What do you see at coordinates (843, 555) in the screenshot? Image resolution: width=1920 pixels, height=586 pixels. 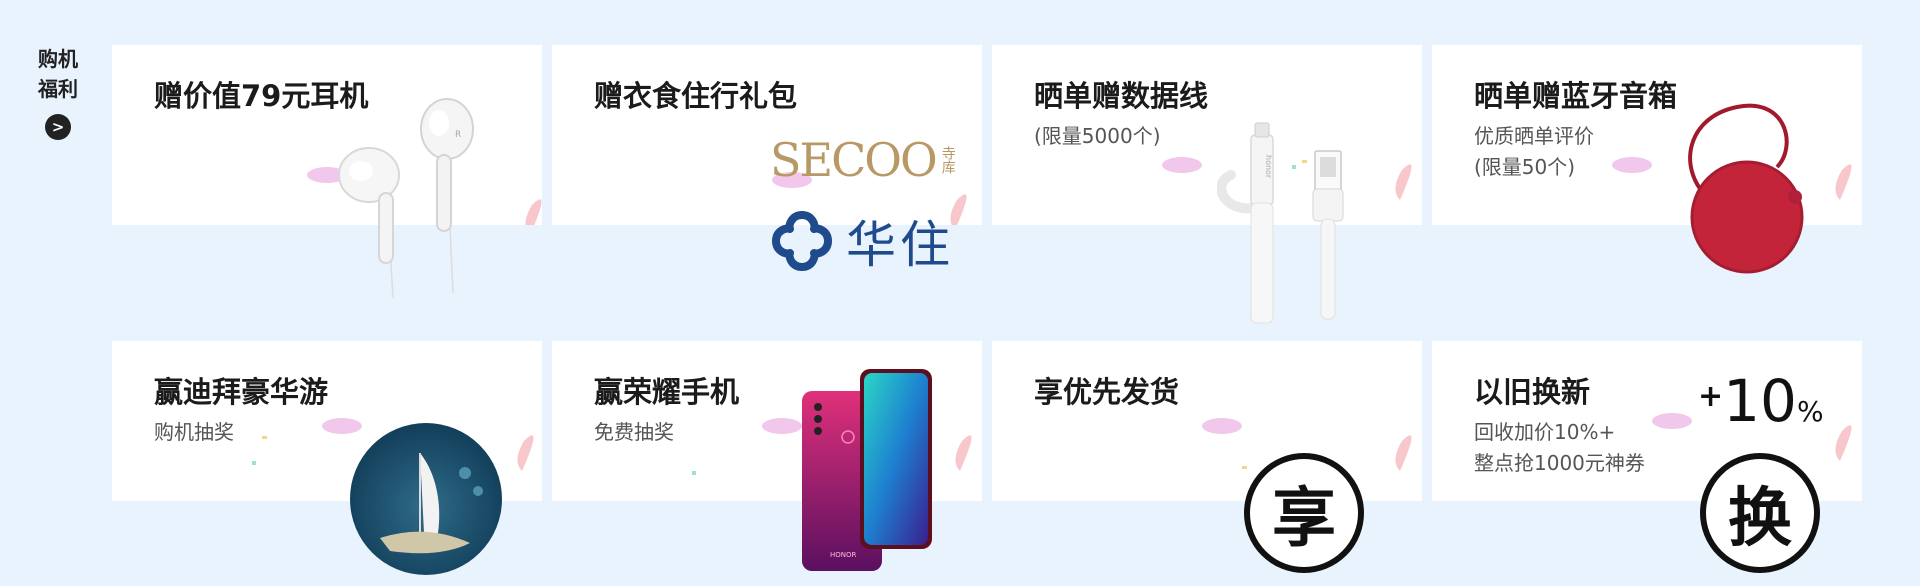 I see `phone-brand-label: HONOR` at bounding box center [843, 555].